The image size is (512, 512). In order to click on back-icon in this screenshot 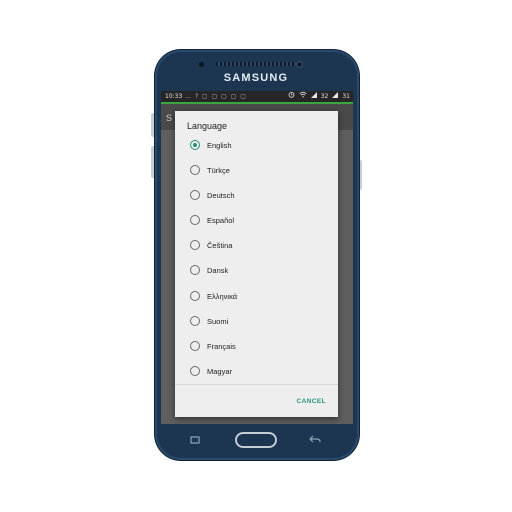, I will do `click(315, 439)`.